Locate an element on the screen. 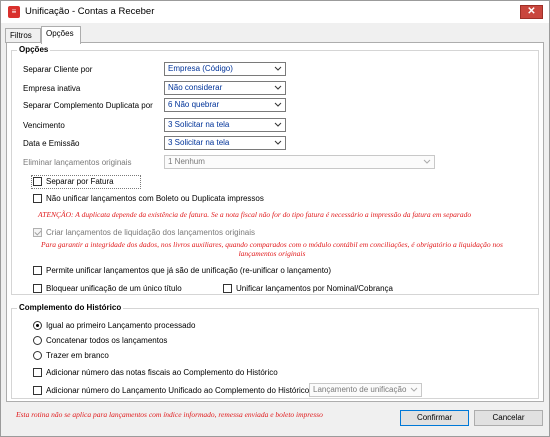 The width and height of the screenshot is (550, 437). permite-unificar-checkbox is located at coordinates (37, 270).